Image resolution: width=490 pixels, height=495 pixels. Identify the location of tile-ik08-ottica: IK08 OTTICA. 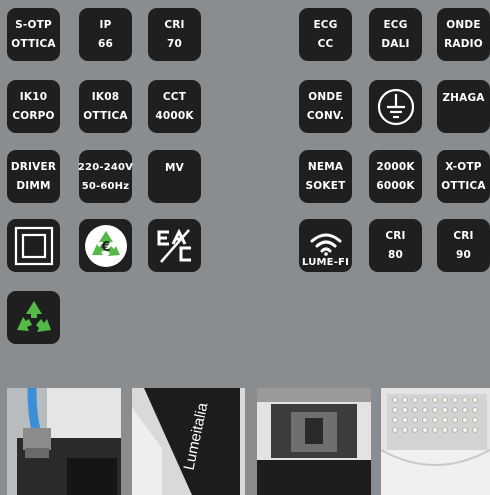
(105, 106).